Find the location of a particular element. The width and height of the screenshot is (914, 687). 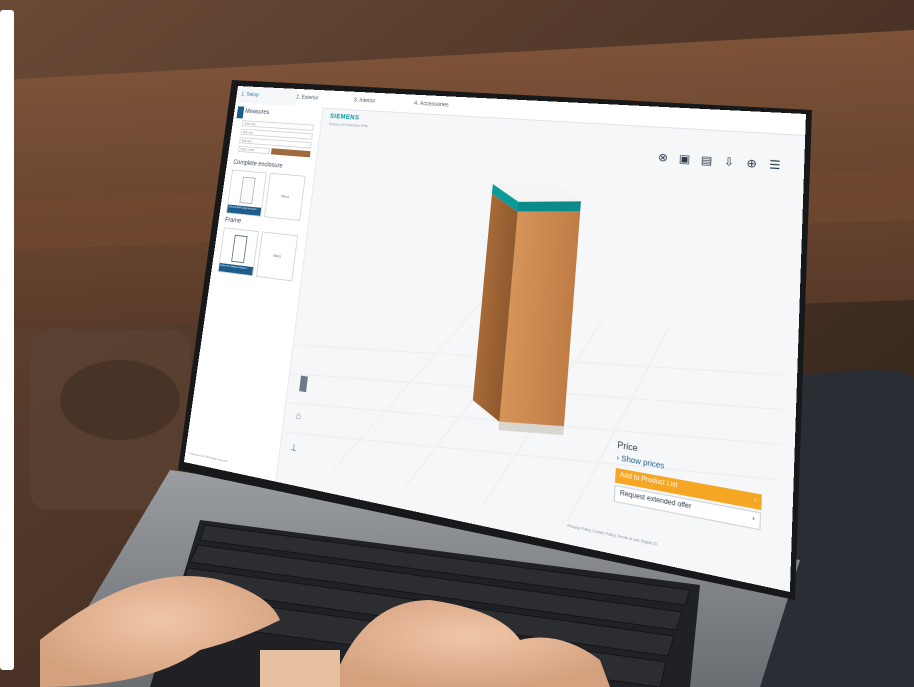

list-icon: ☰ is located at coordinates (774, 166).